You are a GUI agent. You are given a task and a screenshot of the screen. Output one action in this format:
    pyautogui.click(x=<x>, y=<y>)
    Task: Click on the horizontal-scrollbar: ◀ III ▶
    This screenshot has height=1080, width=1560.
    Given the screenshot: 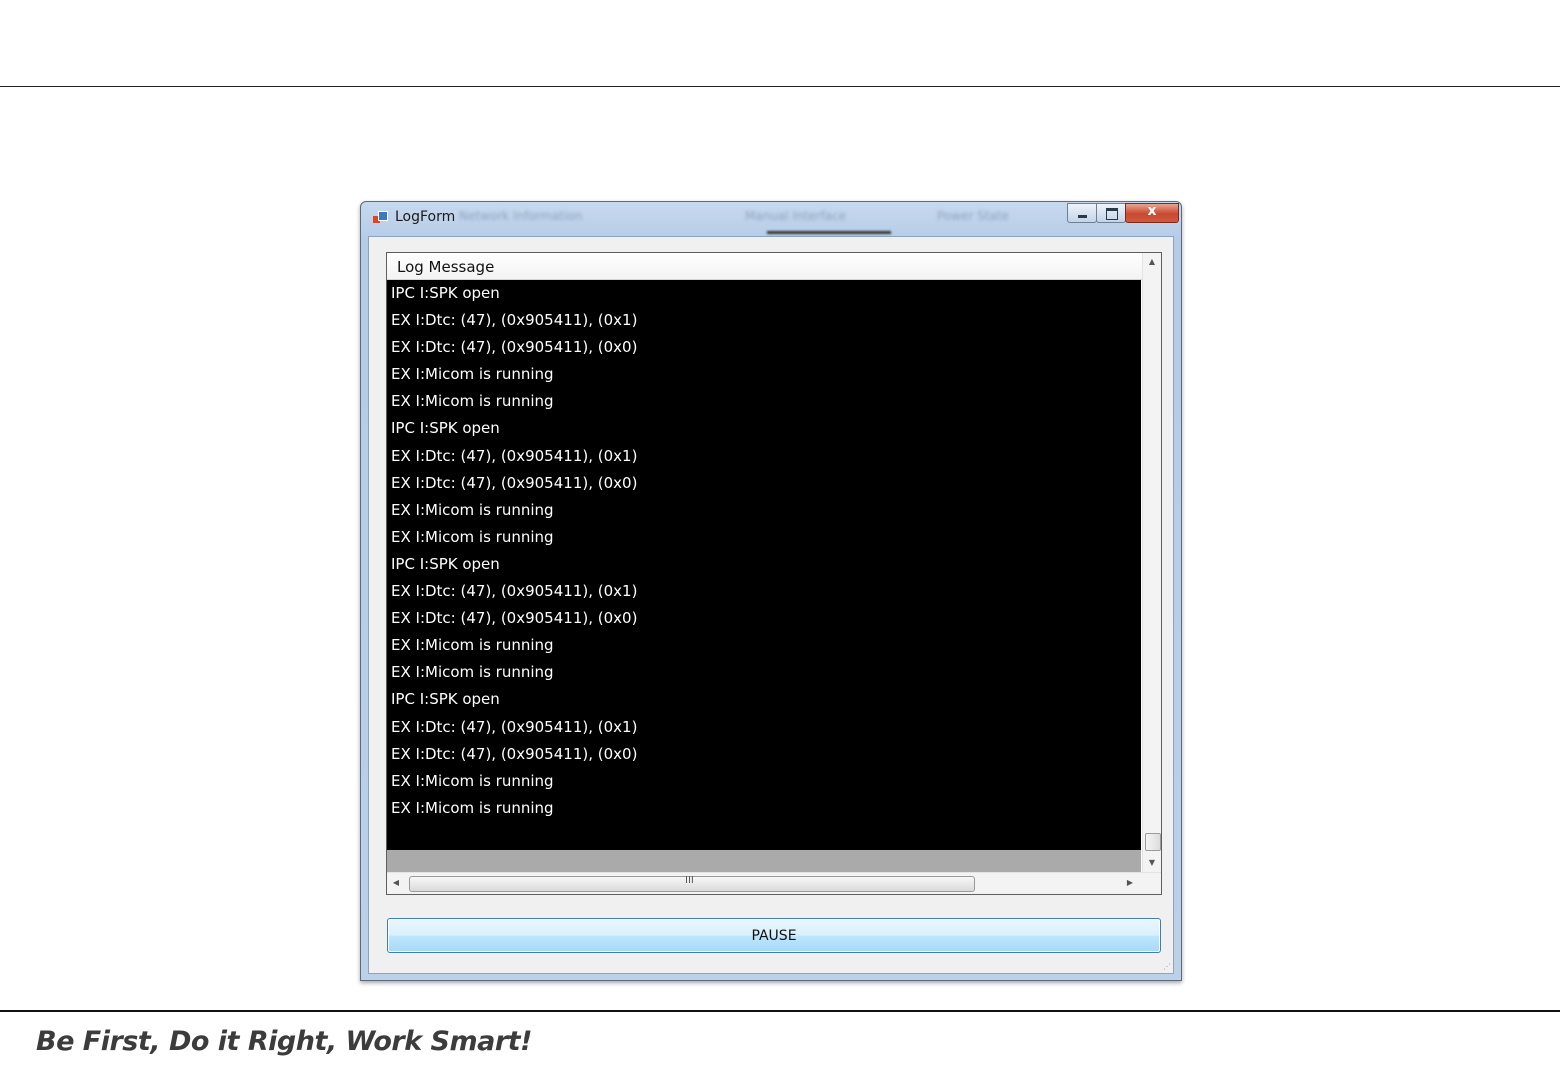 What is the action you would take?
    pyautogui.click(x=774, y=883)
    